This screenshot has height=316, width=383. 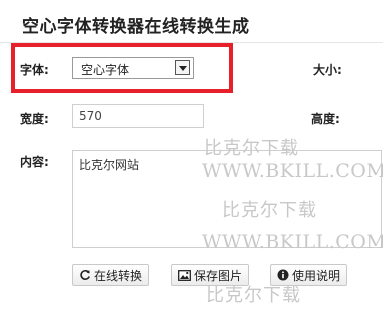 I want to click on height-label: 高度:, so click(x=325, y=119).